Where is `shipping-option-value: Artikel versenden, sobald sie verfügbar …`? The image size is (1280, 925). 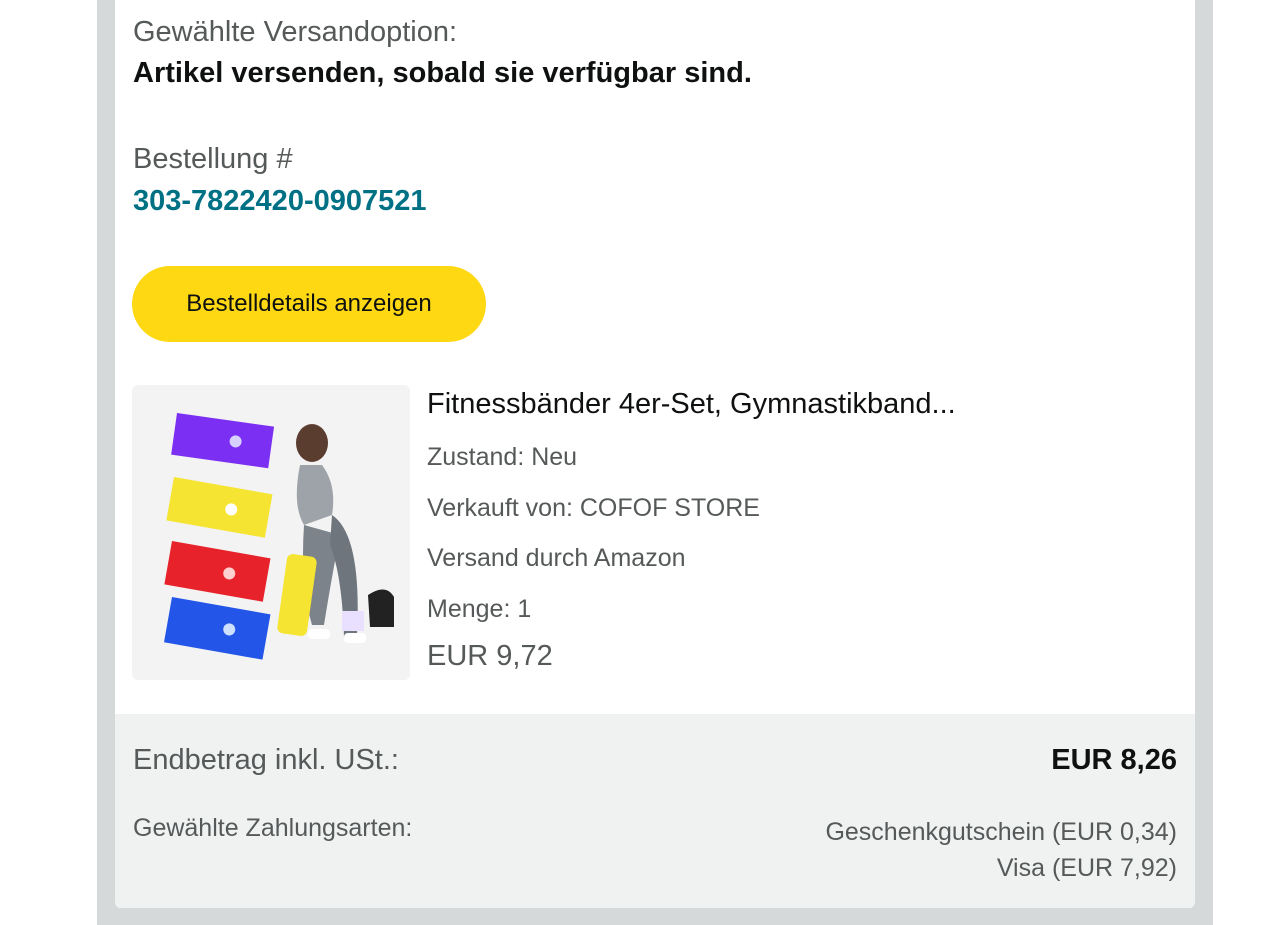 shipping-option-value: Artikel versenden, sobald sie verfügbar … is located at coordinates (442, 73).